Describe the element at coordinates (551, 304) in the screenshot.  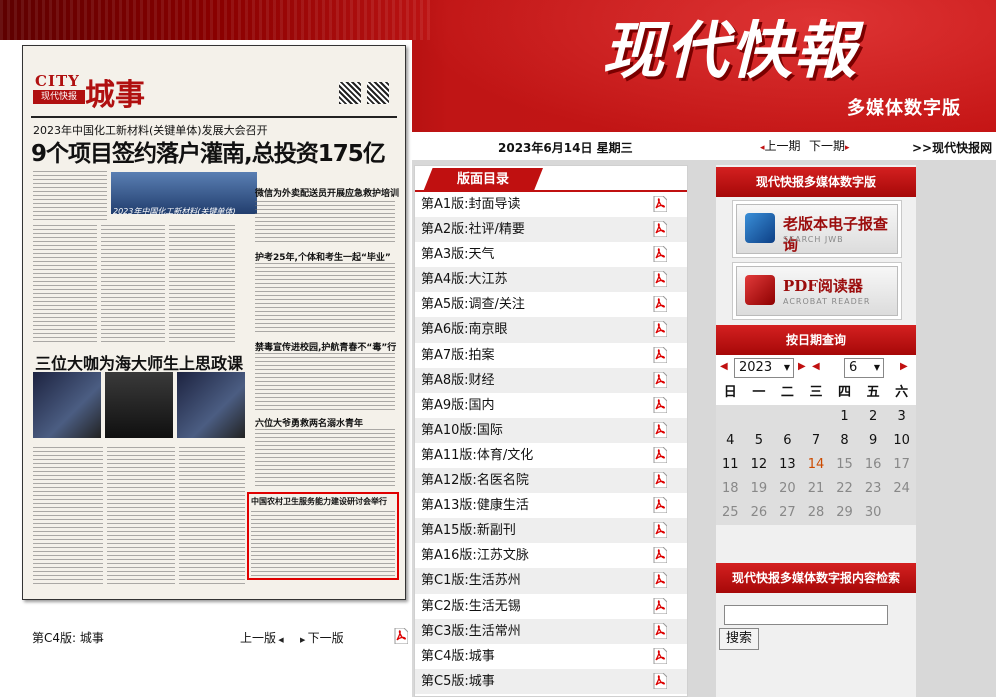
I see `section-item: 第A5版:调查/关注` at that location.